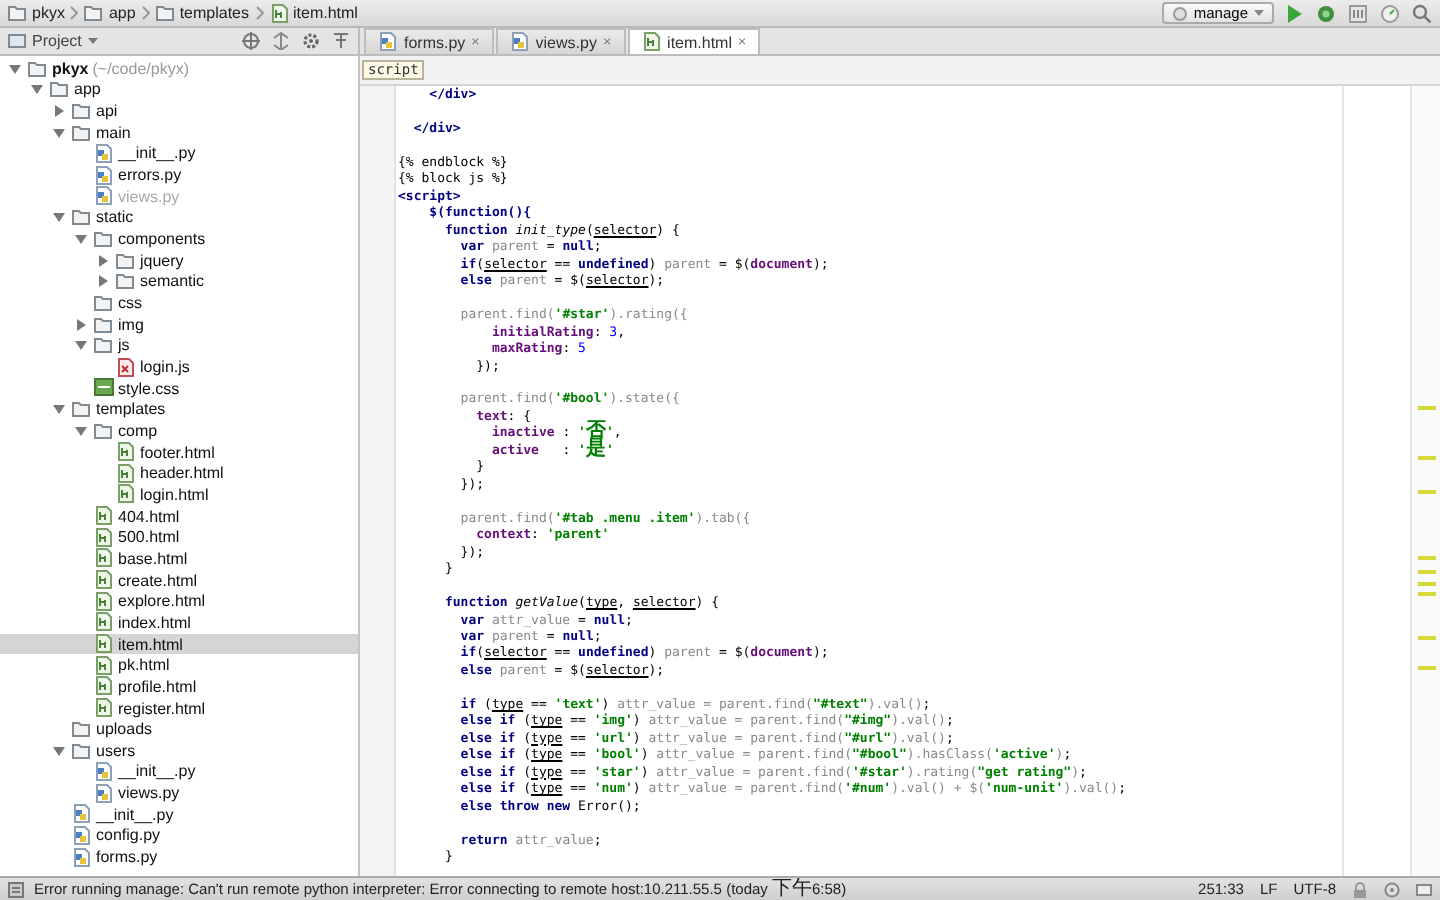 This screenshot has height=900, width=1440. Describe the element at coordinates (92, 41) in the screenshot. I see `caret-icon` at that location.